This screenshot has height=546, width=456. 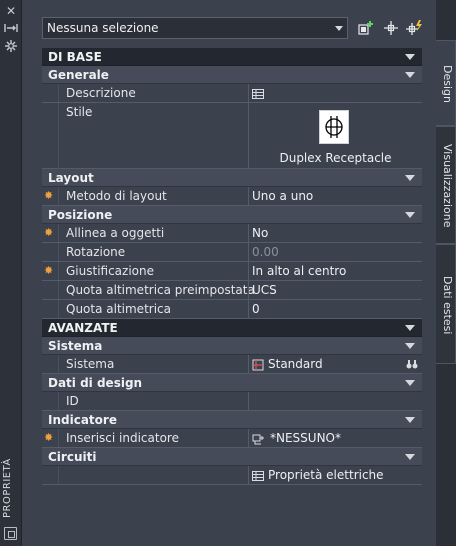 I want to click on property-label: Giustificazione, so click(x=110, y=271).